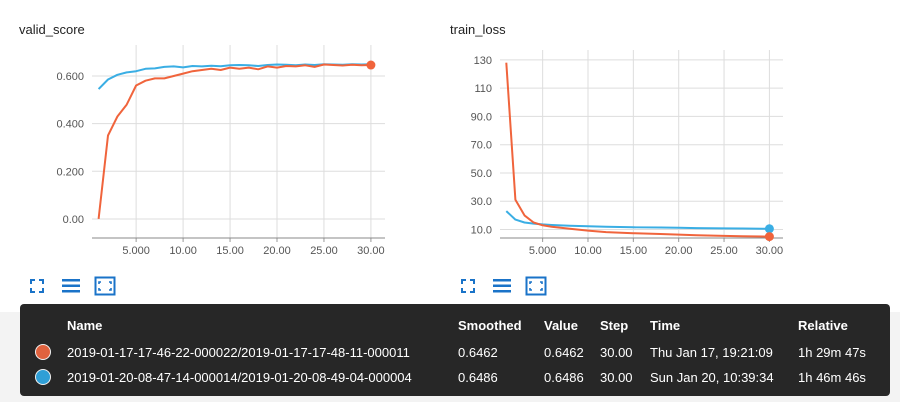 The image size is (900, 402). I want to click on smoothed-value: 0.6462, so click(478, 352).